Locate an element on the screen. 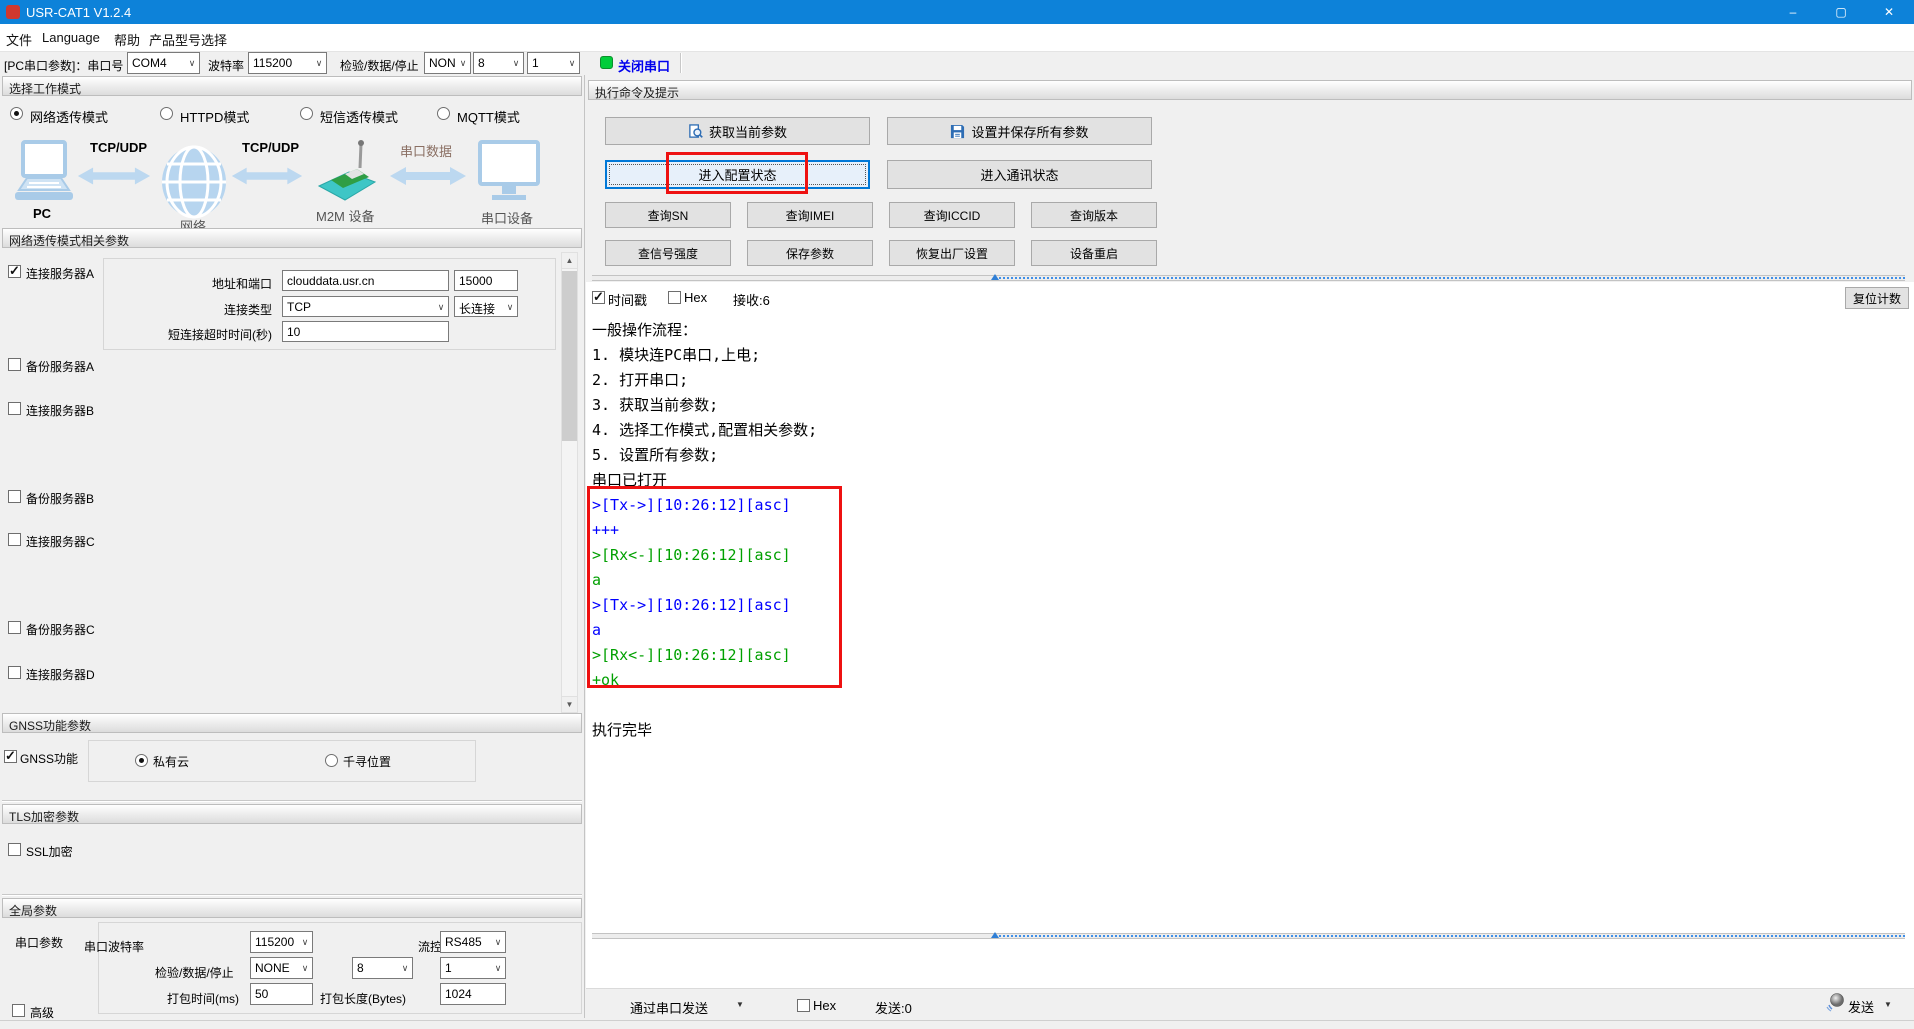 This screenshot has width=1914, height=1029. conn-type-select: TCP ∨ is located at coordinates (365, 306).